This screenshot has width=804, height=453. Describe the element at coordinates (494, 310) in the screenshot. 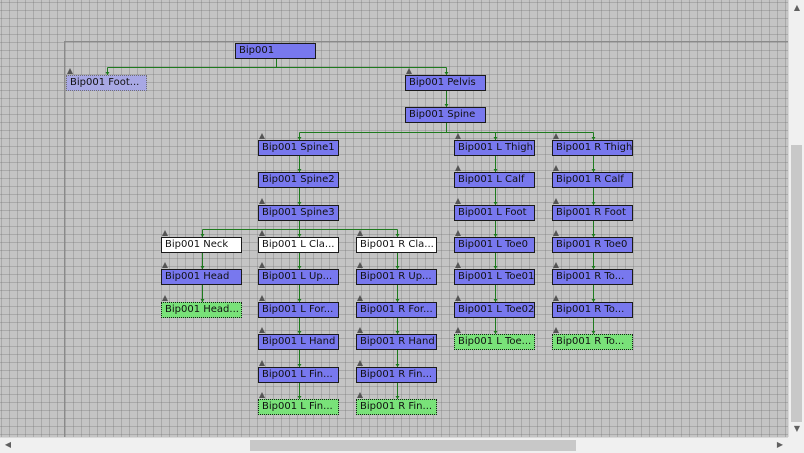

I see `node-ltoe02: Bip001 L Toe02` at that location.